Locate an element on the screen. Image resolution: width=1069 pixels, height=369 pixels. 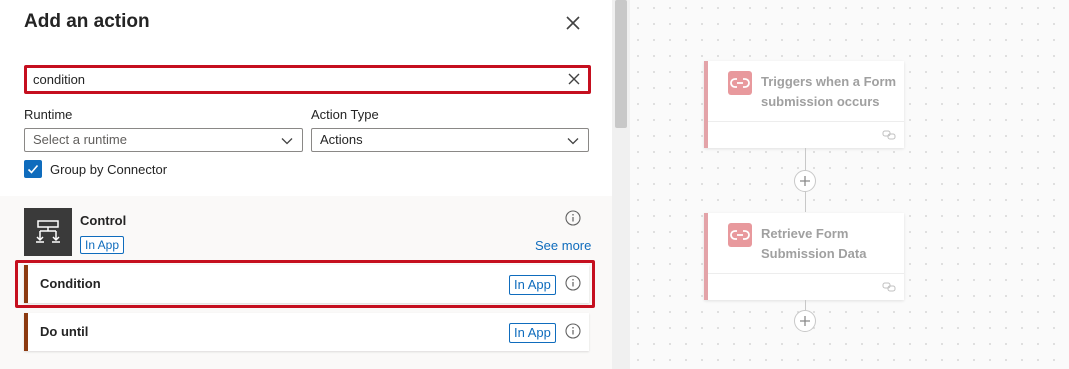
action-label: Do until is located at coordinates (64, 331).